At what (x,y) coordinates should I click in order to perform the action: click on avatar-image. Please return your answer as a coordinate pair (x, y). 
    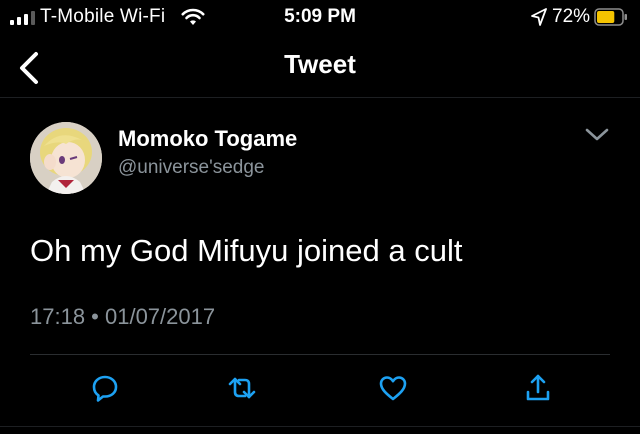
    Looking at the image, I should click on (66, 158).